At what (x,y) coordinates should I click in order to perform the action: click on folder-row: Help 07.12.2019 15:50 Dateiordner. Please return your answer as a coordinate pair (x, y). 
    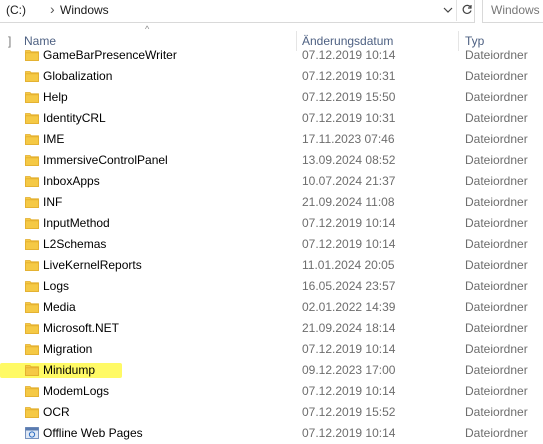
    Looking at the image, I should click on (271, 97).